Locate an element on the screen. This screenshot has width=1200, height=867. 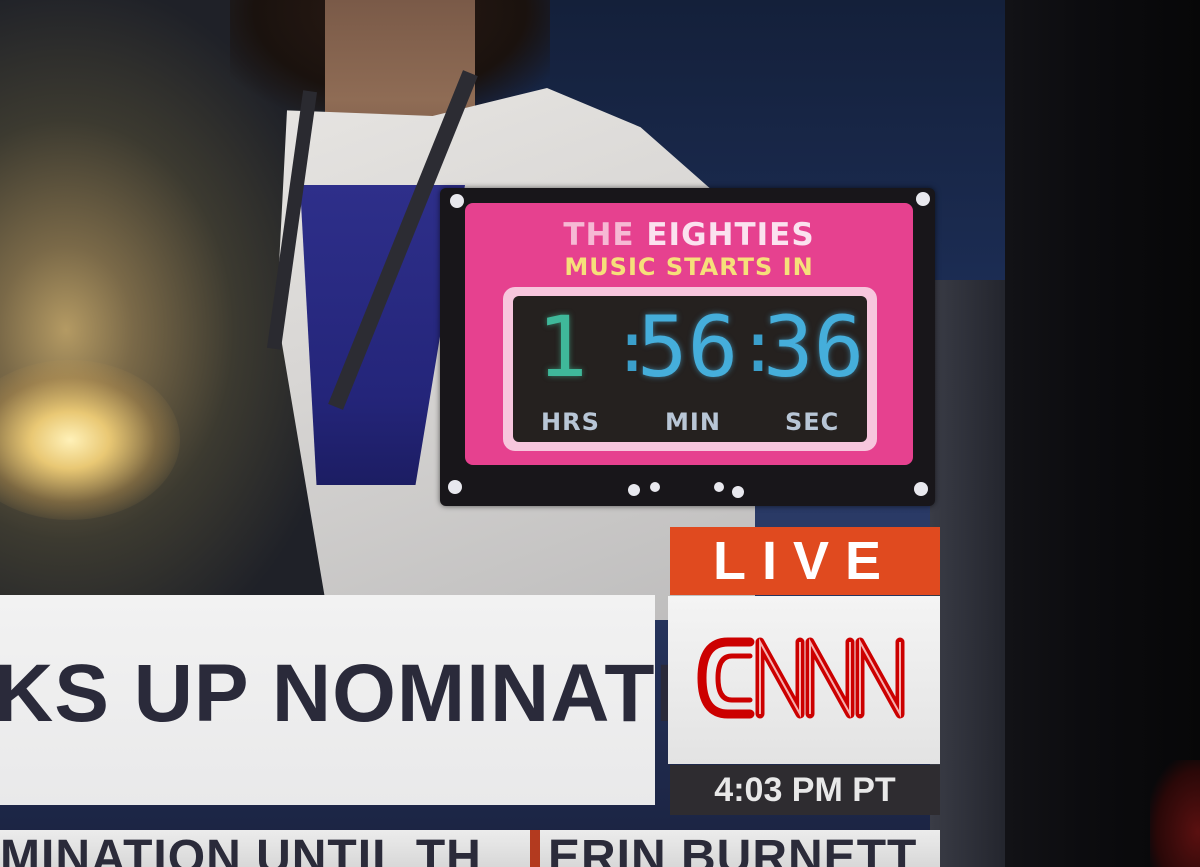
live-label: LIVE is located at coordinates (805, 561).